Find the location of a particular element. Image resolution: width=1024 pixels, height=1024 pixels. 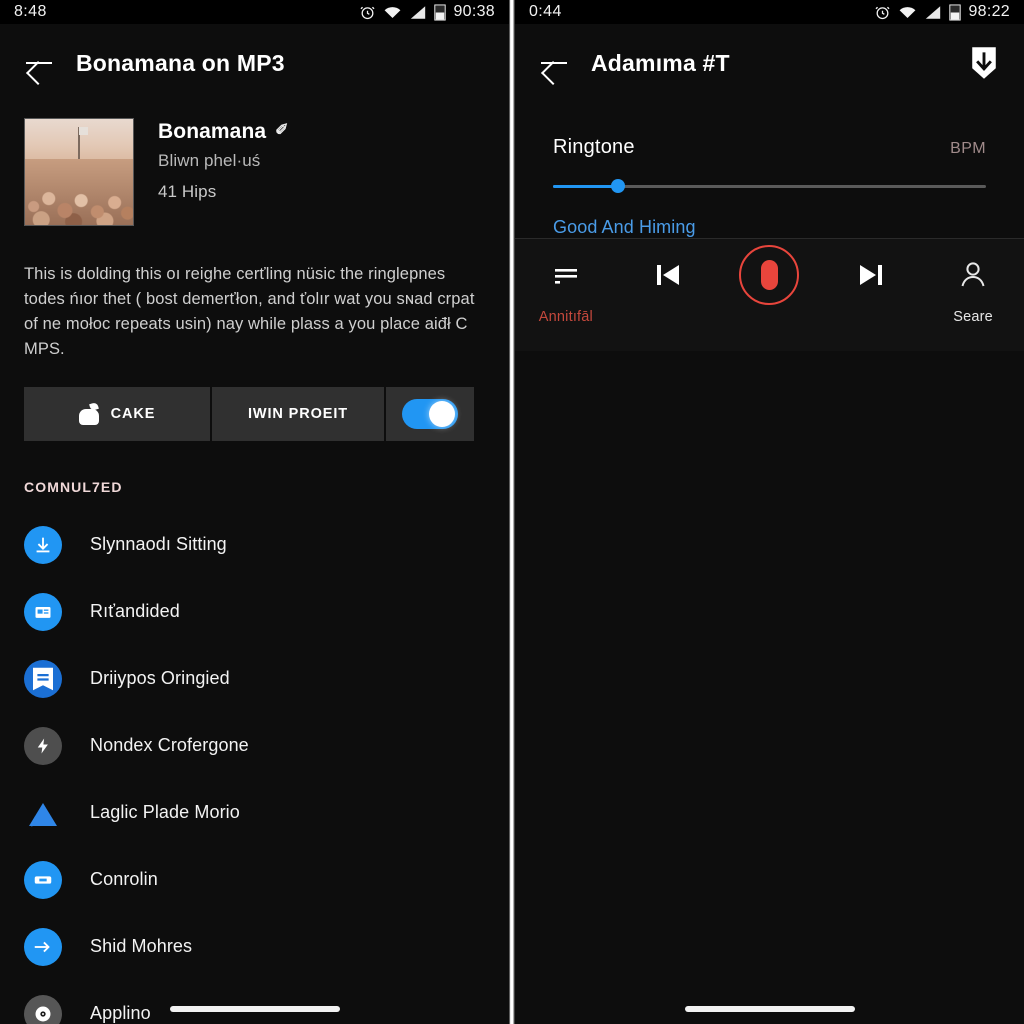

status-battery-text: 98:22 is located at coordinates (989, 11).